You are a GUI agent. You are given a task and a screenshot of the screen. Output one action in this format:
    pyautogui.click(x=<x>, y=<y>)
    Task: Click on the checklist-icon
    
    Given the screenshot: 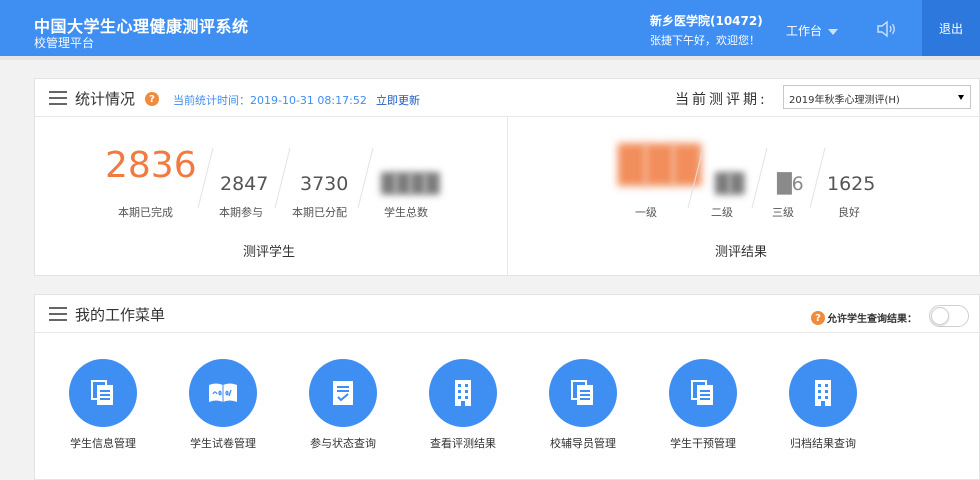 What is the action you would take?
    pyautogui.click(x=343, y=393)
    